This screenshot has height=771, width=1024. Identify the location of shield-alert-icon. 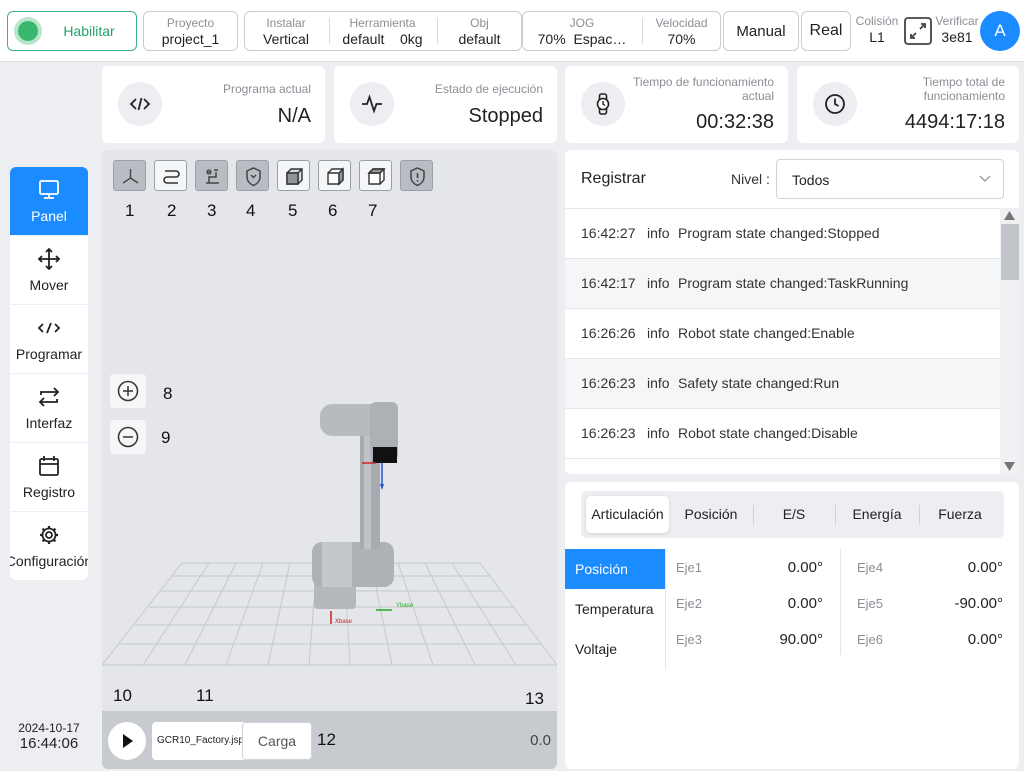
(417, 177).